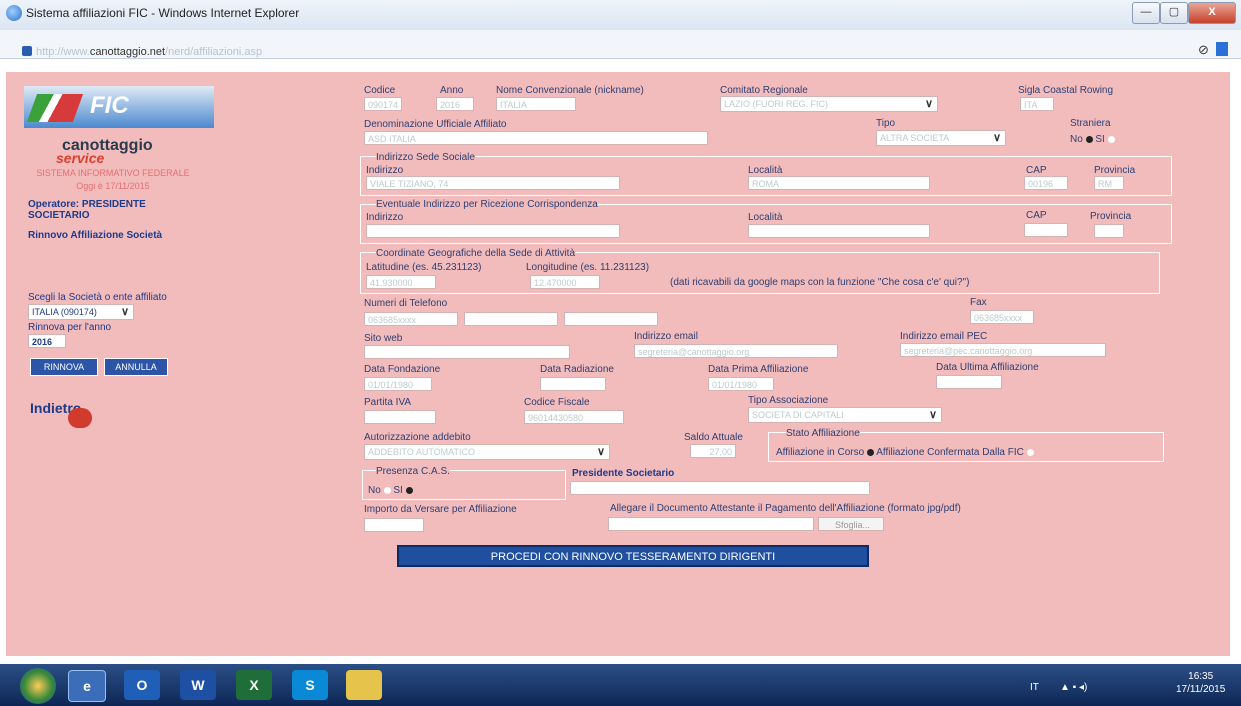  I want to click on piva-field, so click(400, 417).